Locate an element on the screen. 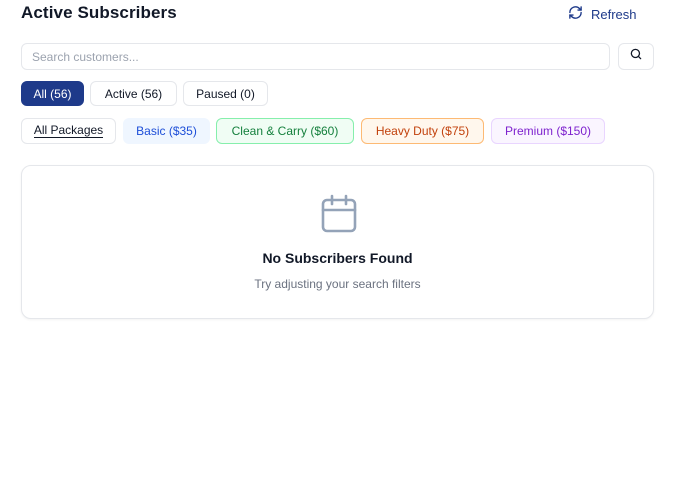 This screenshot has width=688, height=480. empty-state-subtitle: Try adjusting your search filters is located at coordinates (337, 284).